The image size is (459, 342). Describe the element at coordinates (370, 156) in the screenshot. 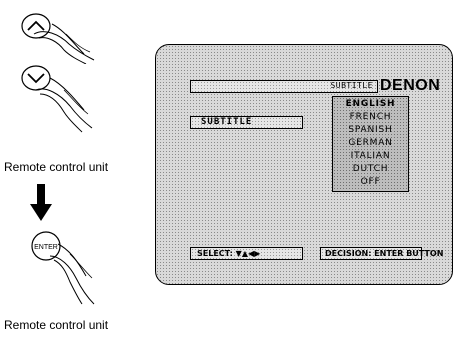

I see `language-option-italian: ITALIAN` at that location.